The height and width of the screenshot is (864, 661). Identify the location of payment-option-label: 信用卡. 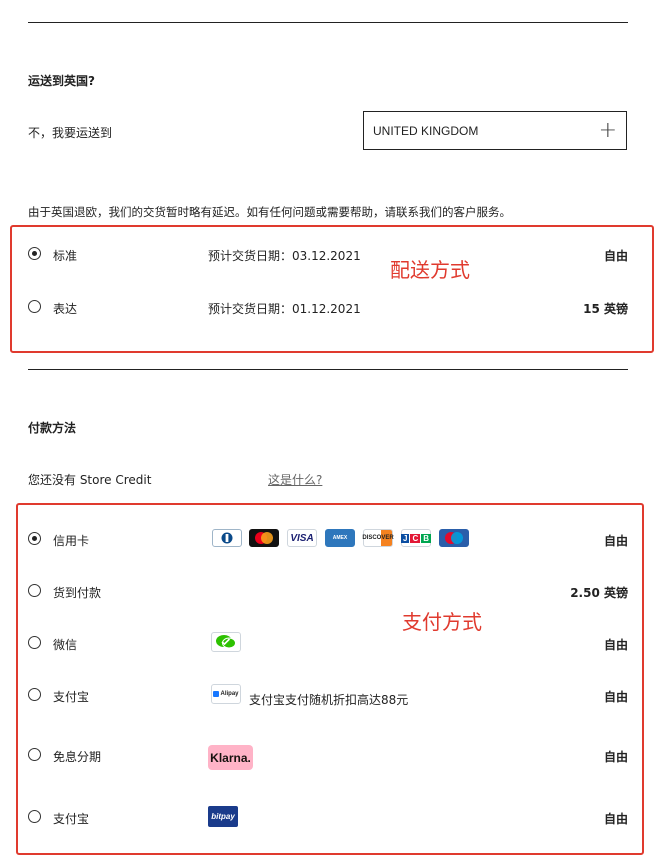
(71, 541).